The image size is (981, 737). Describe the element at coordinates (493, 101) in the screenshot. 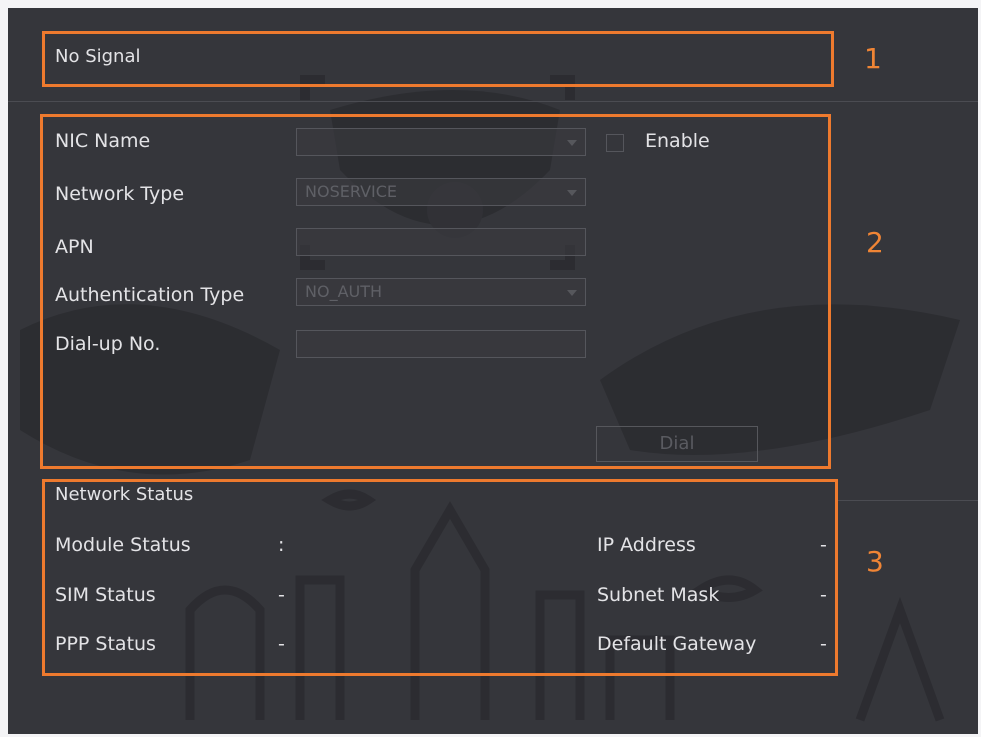

I see `divider-top` at that location.